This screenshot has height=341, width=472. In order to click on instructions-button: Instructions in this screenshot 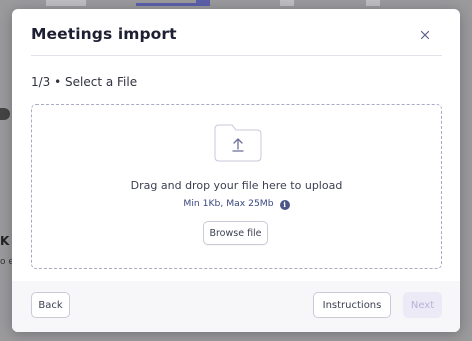, I will do `click(352, 305)`.